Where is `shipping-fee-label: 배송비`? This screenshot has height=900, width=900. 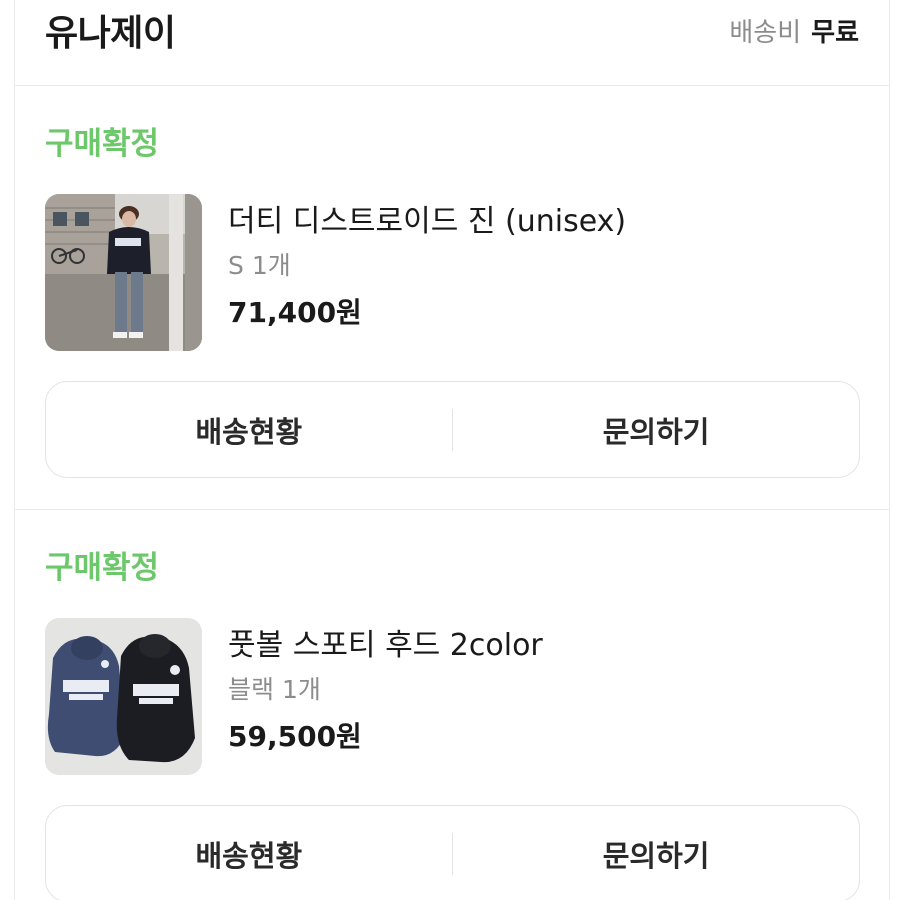 shipping-fee-label: 배송비 is located at coordinates (765, 33).